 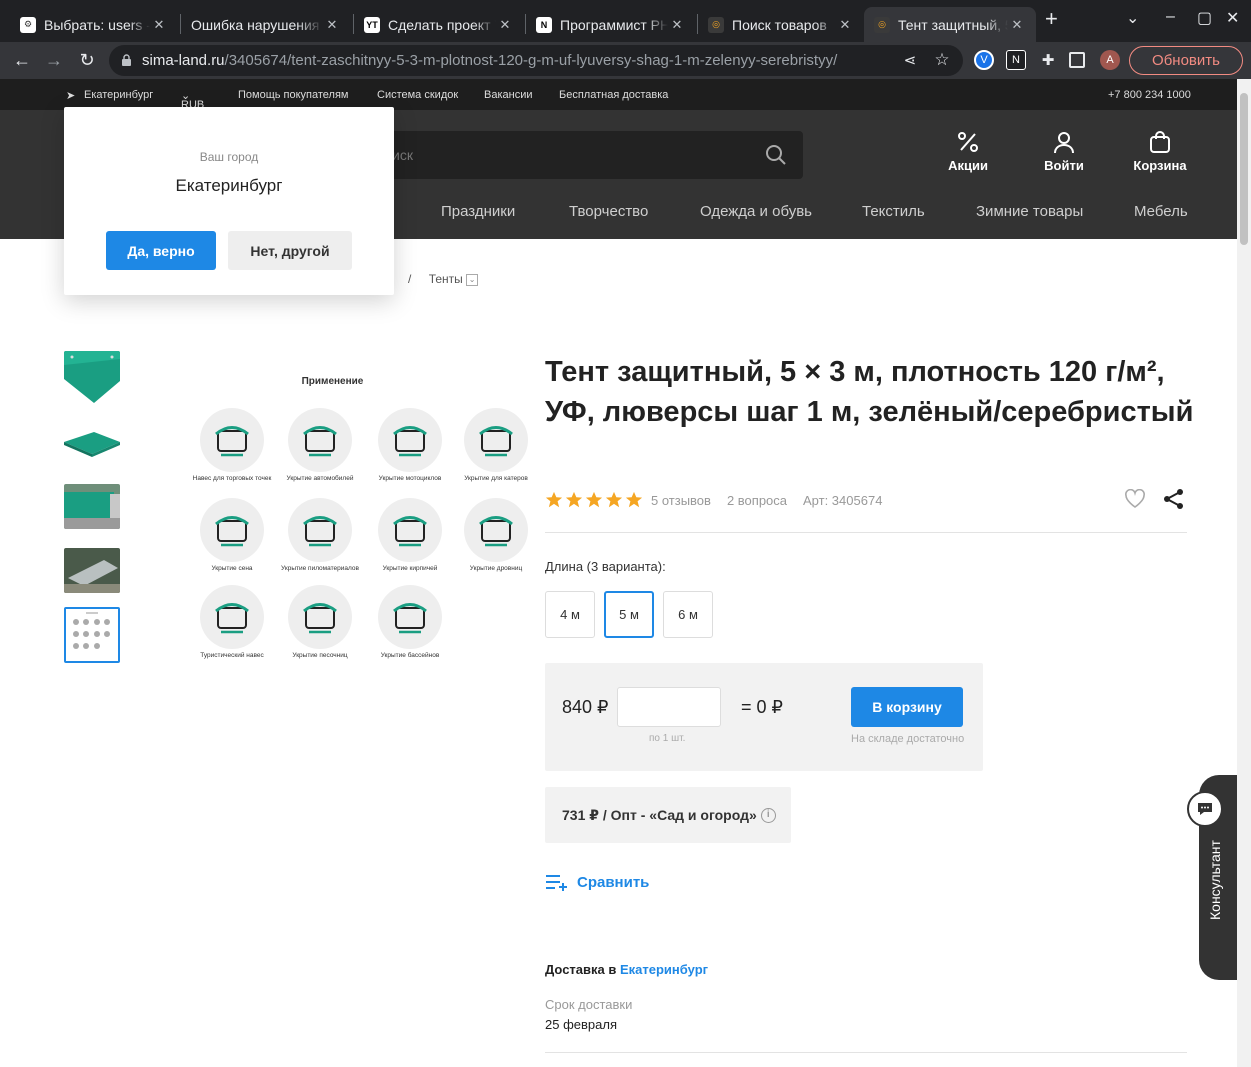 I want to click on tab-title: Ошибка нарушения и, so click(x=257, y=24).